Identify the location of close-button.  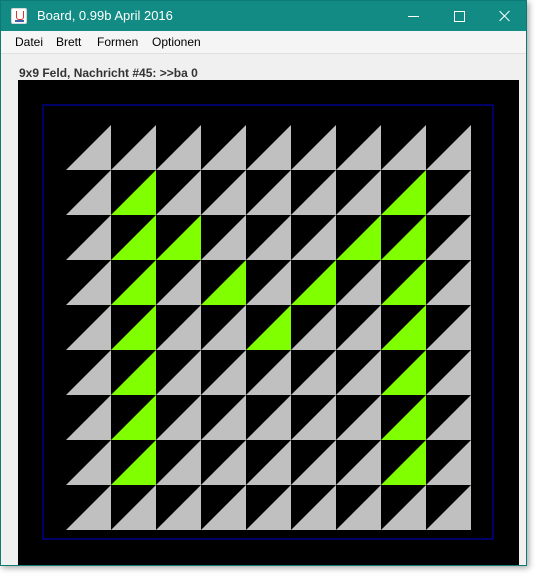
(505, 16).